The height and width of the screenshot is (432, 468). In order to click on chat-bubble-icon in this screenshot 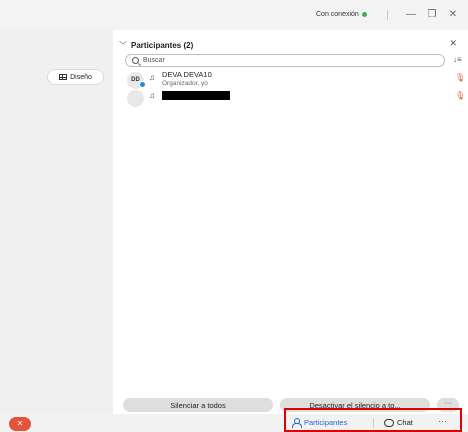, I will do `click(389, 422)`.